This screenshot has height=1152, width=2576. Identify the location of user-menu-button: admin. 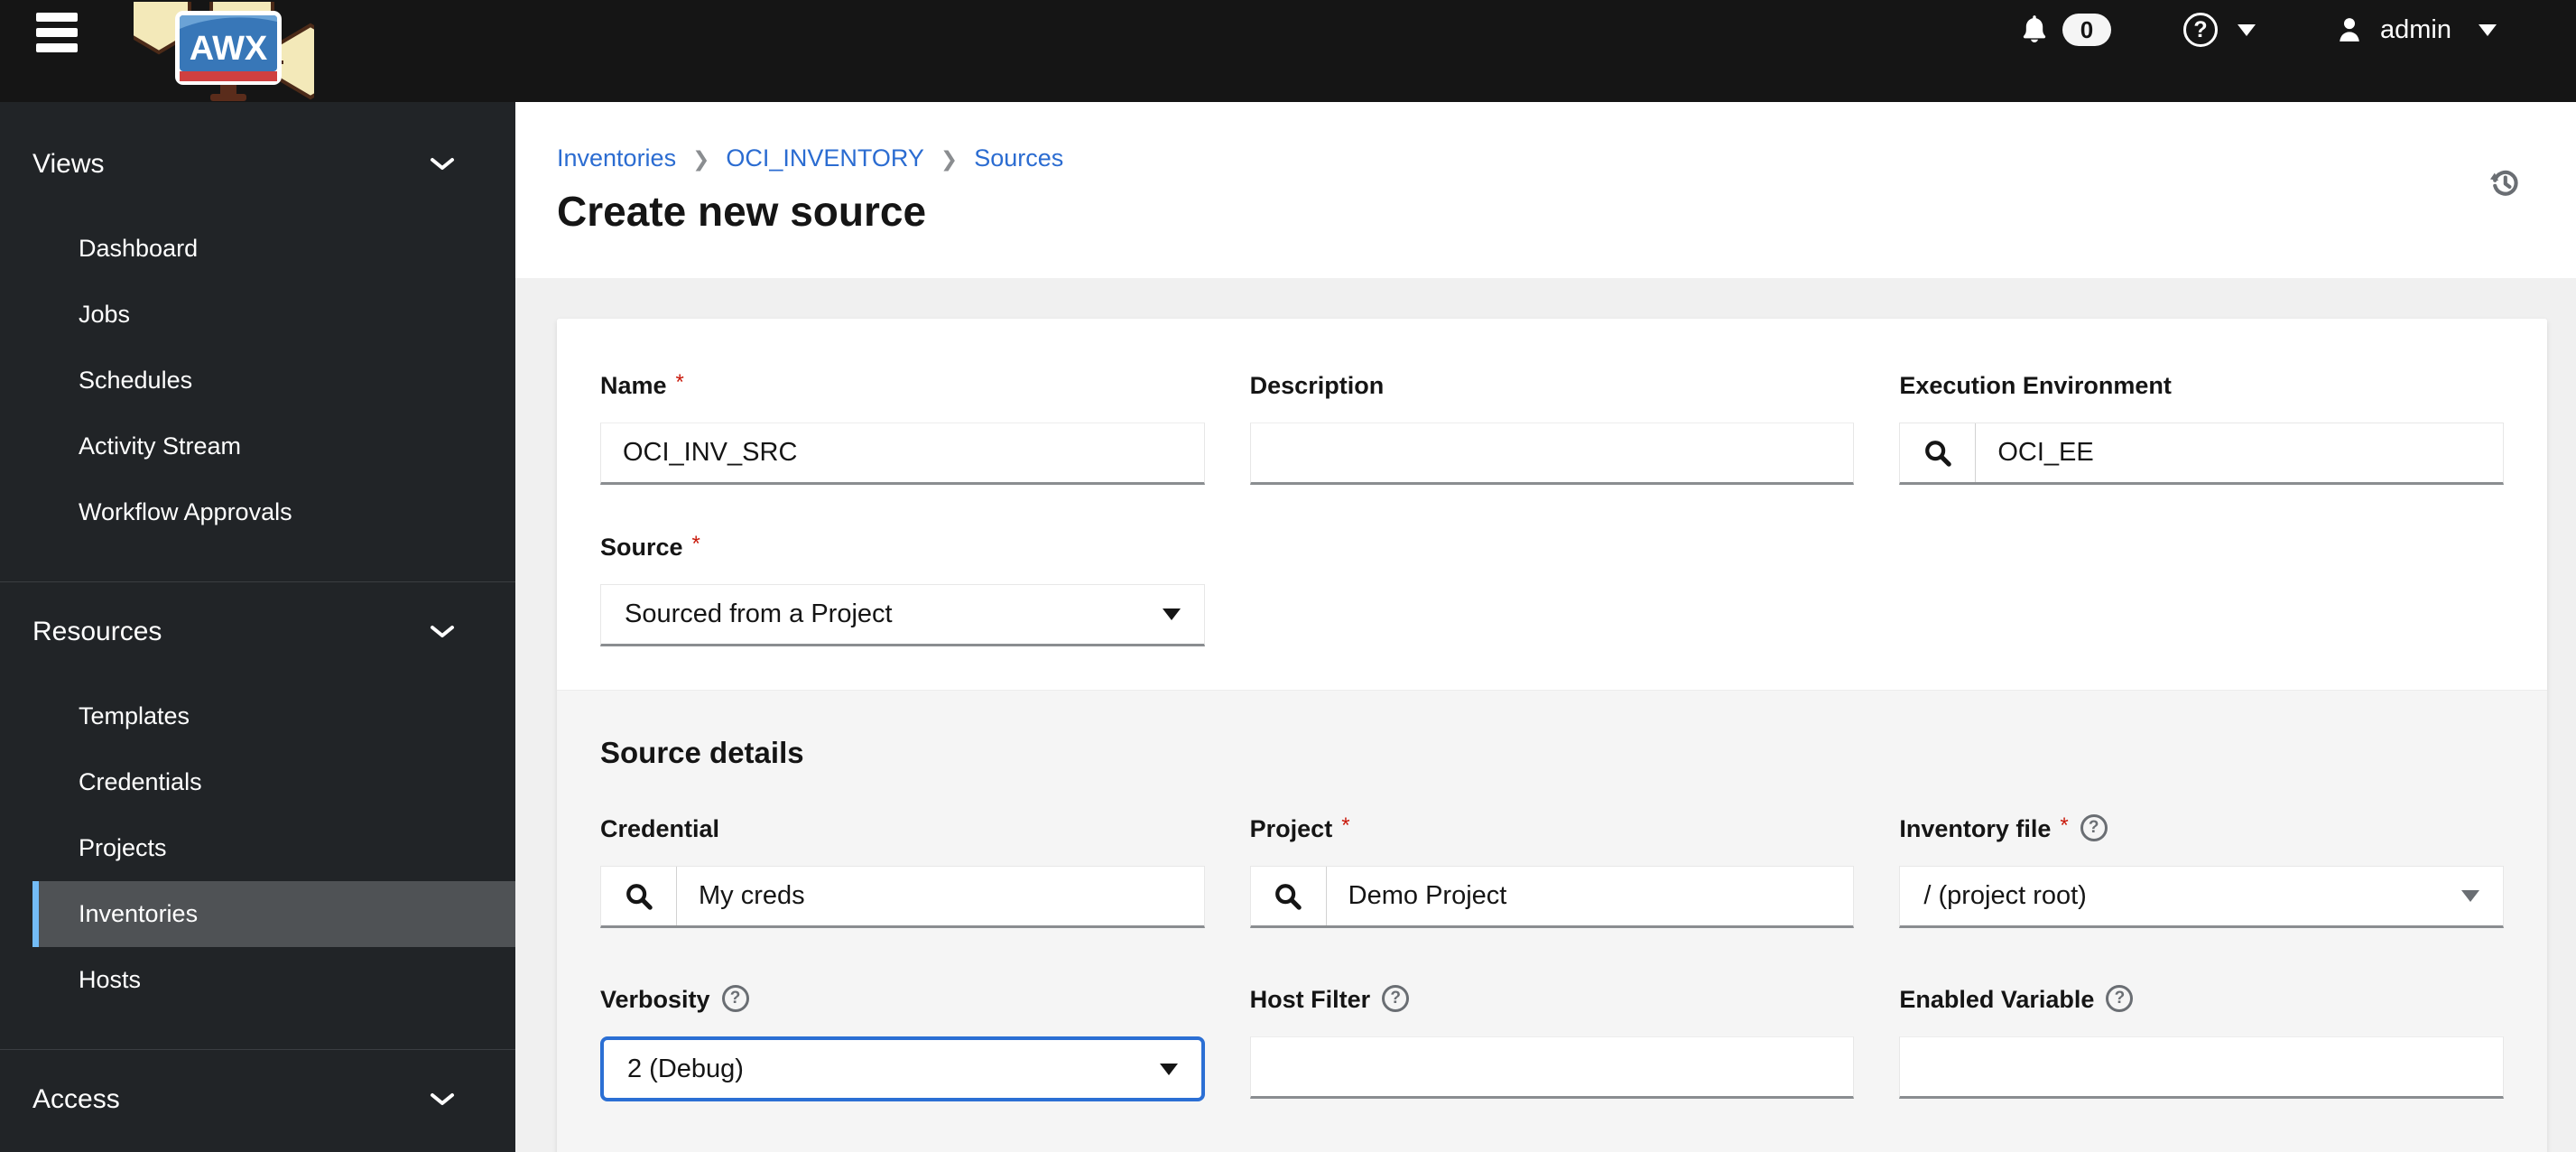
(2415, 30).